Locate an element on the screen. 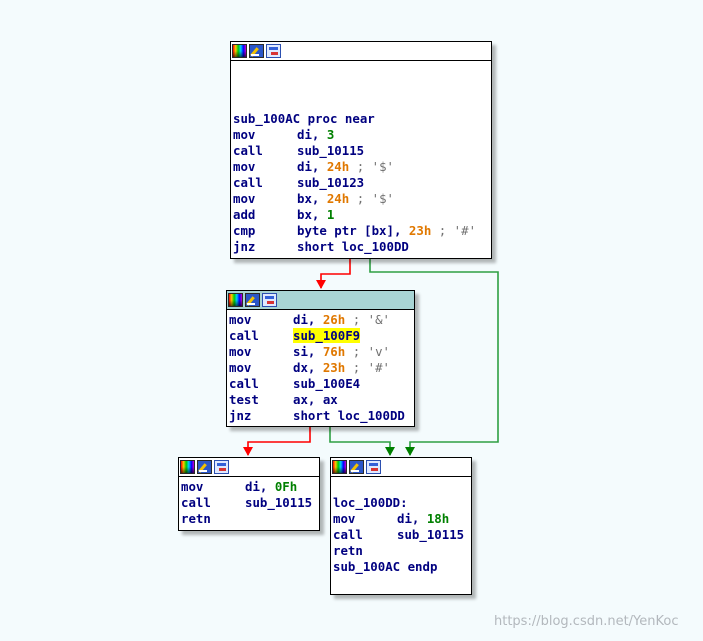  immediate-value: 3 is located at coordinates (330, 134).